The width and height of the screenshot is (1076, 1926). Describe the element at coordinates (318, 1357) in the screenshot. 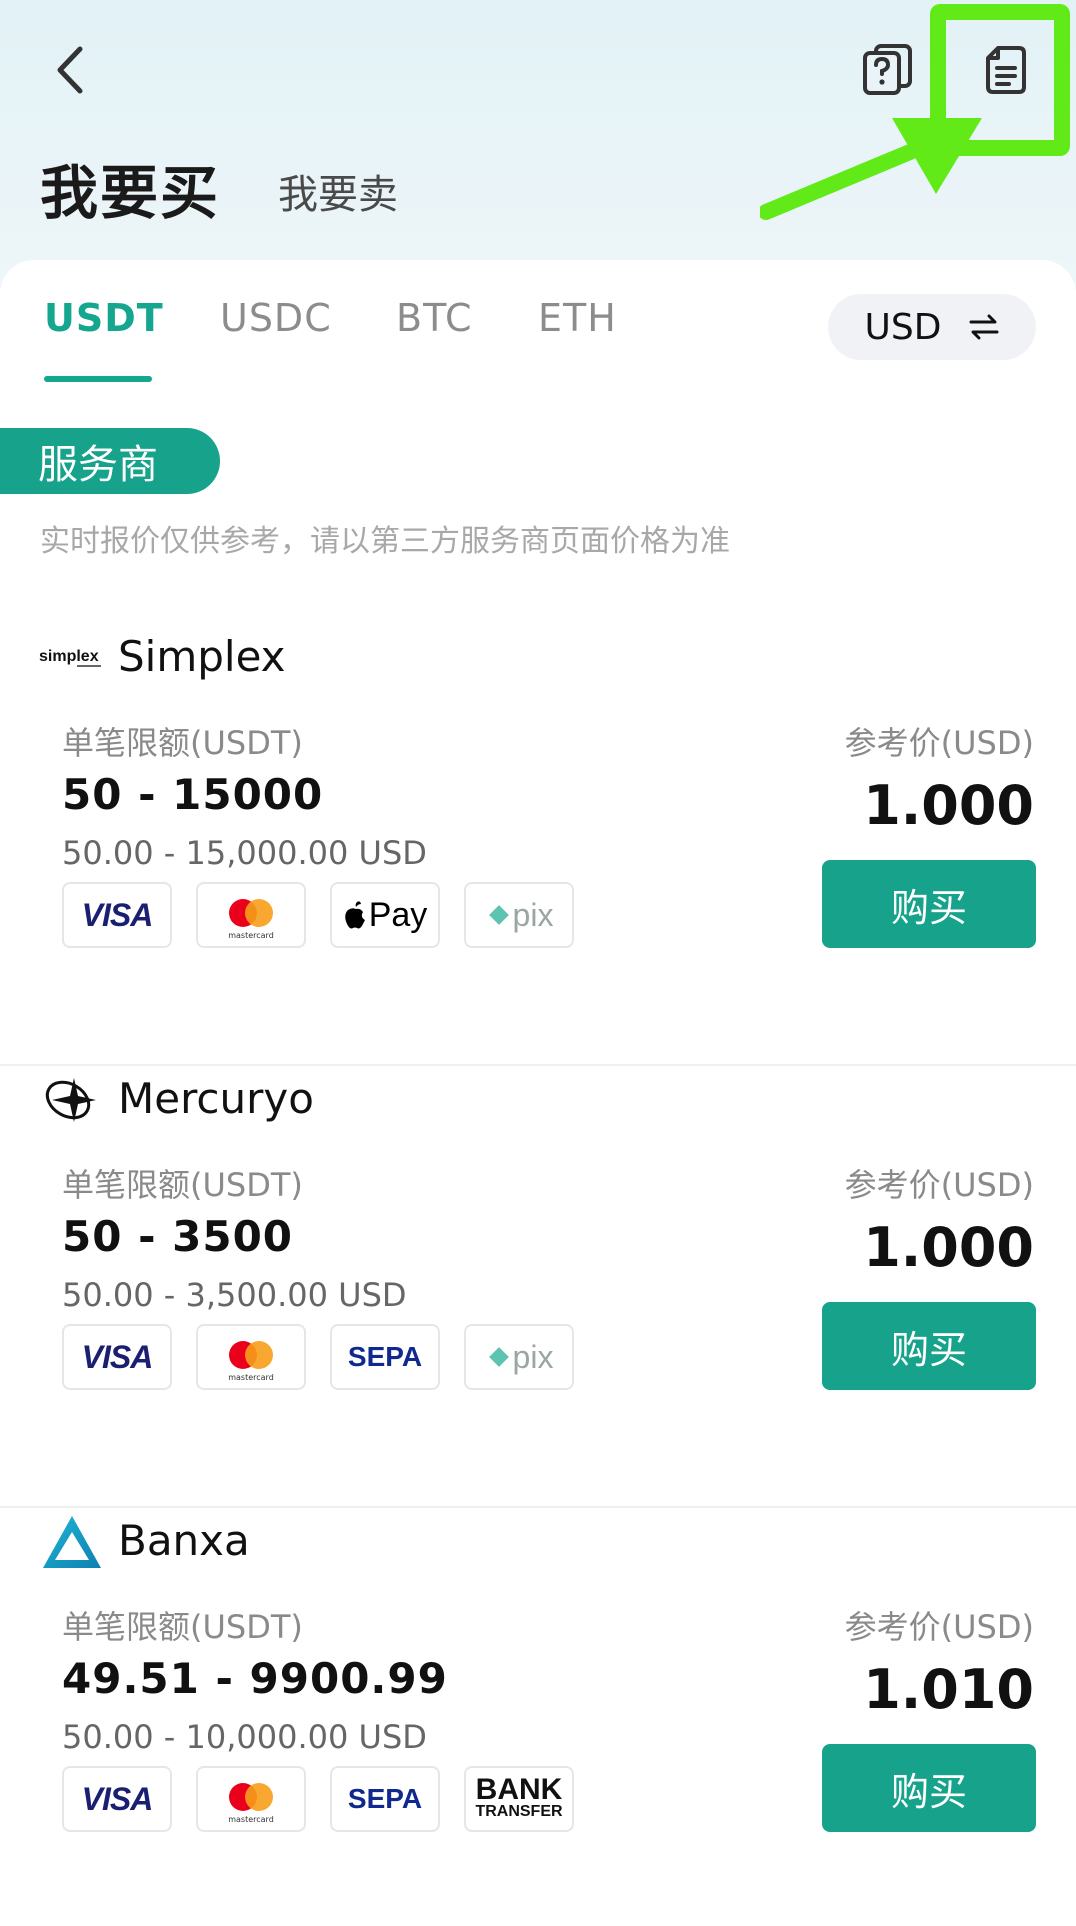

I see `payment-methods: VISA mastercard SEPA pix` at that location.